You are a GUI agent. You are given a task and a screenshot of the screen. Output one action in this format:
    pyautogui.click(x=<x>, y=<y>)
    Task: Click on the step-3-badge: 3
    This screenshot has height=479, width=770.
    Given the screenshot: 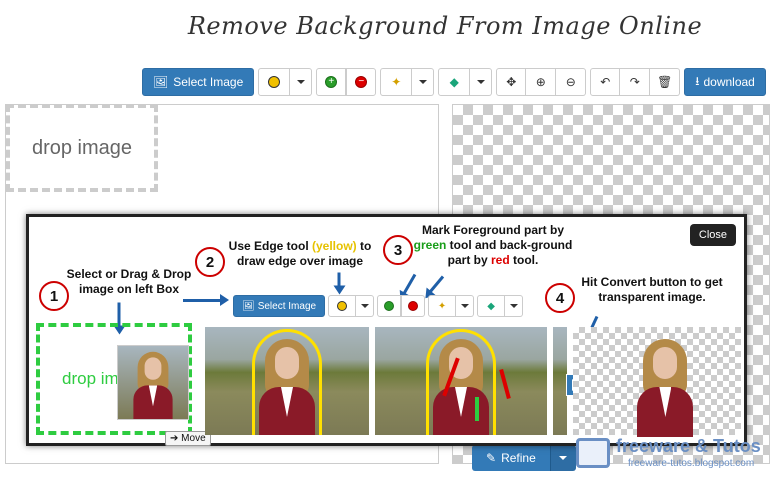 What is the action you would take?
    pyautogui.click(x=398, y=250)
    